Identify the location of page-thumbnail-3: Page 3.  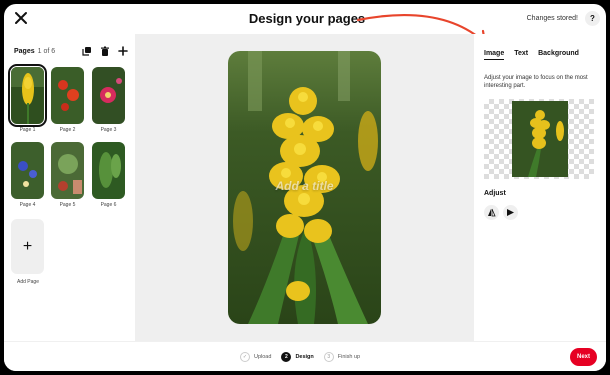
(108, 100).